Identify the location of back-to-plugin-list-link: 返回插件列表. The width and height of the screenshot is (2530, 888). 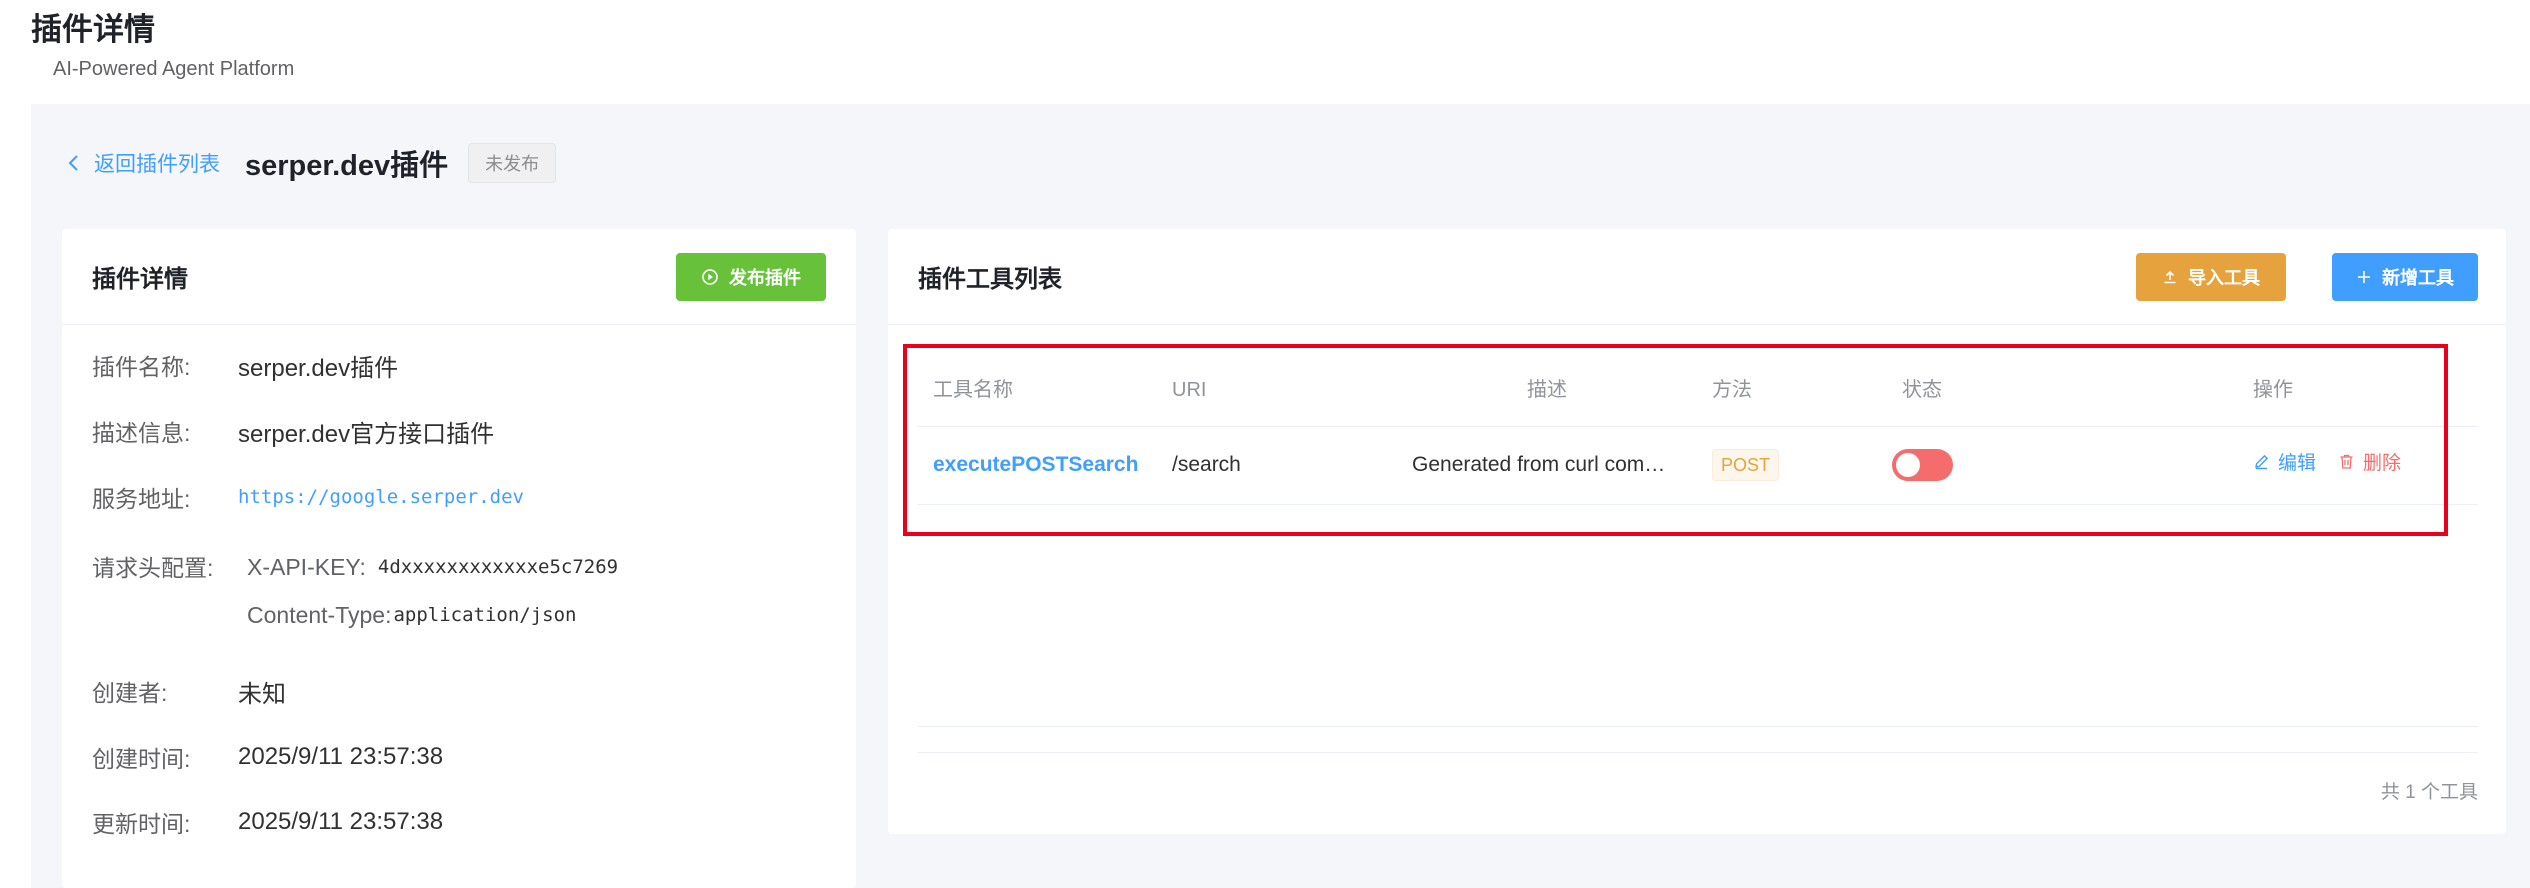
(142, 163).